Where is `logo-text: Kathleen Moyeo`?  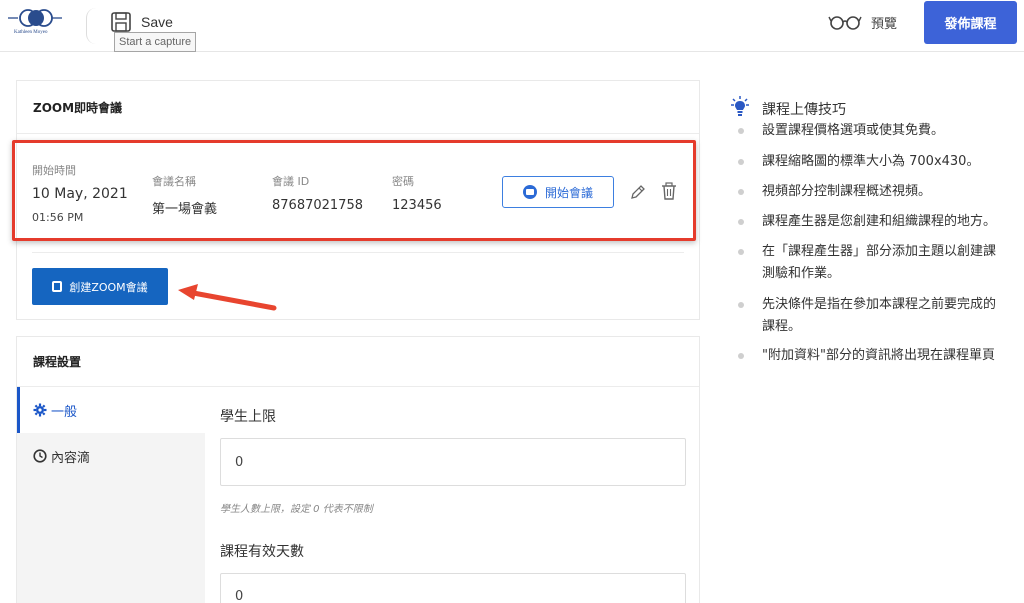 logo-text: Kathleen Moyeo is located at coordinates (31, 32).